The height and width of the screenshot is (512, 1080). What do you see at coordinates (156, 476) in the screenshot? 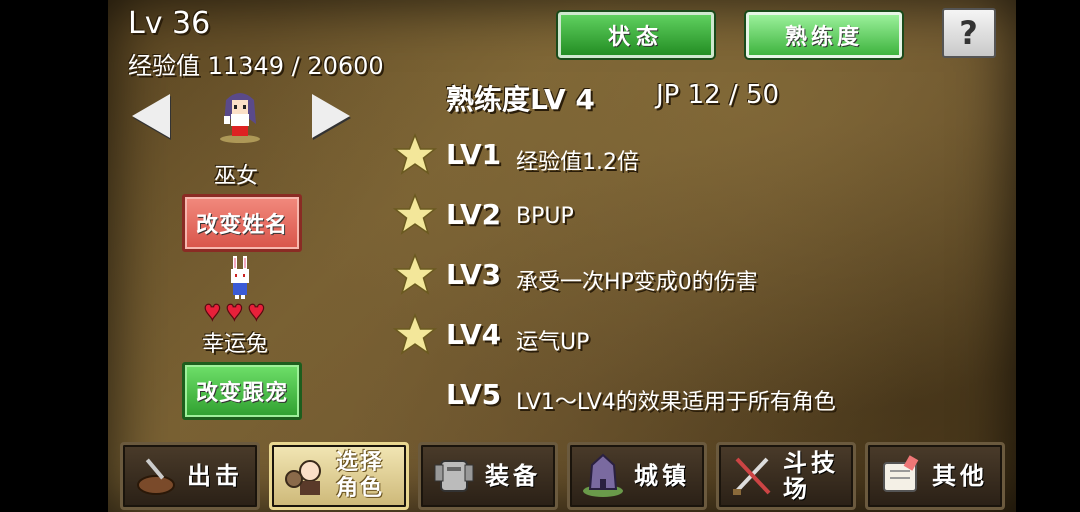
I see `sortie-icon` at bounding box center [156, 476].